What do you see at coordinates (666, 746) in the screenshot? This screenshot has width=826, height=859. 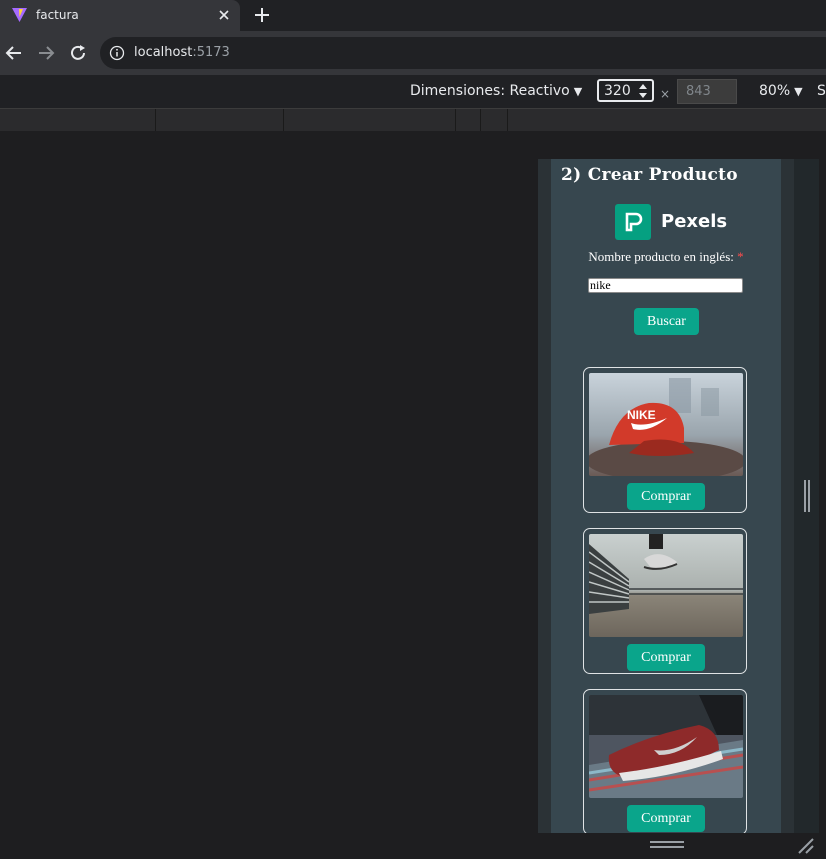 I see `red-nike-sneaker-photo` at bounding box center [666, 746].